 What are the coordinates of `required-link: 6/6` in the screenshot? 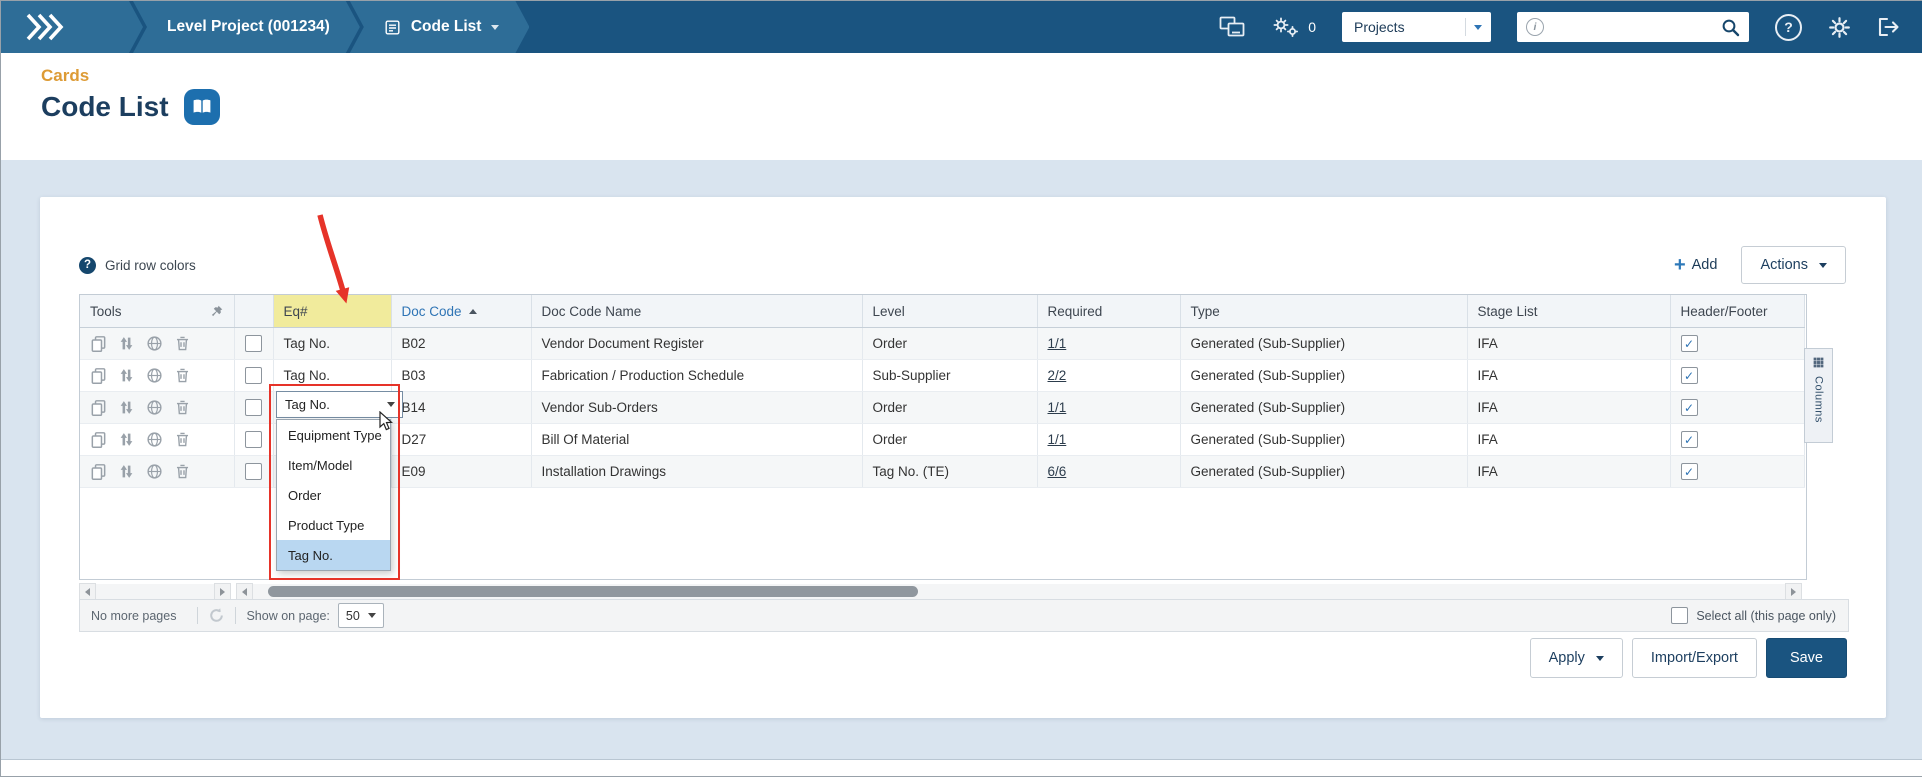 It's located at (1057, 471).